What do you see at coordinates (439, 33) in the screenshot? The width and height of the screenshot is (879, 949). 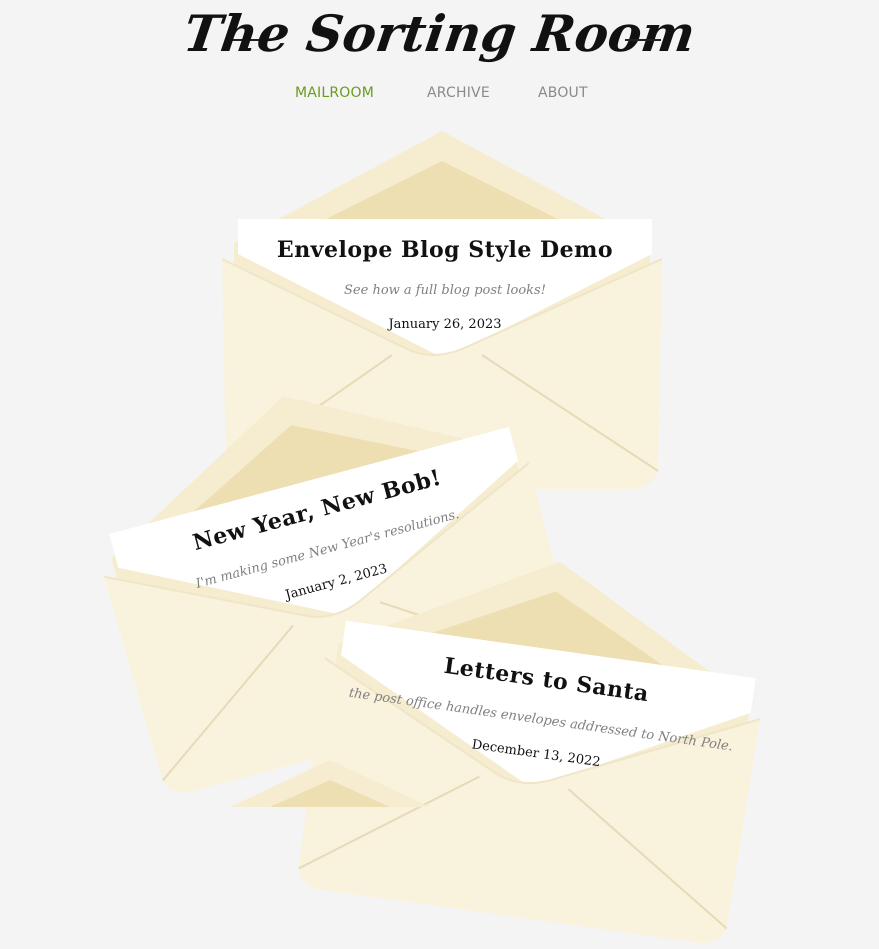 I see `site-title: The Sorting Room` at bounding box center [439, 33].